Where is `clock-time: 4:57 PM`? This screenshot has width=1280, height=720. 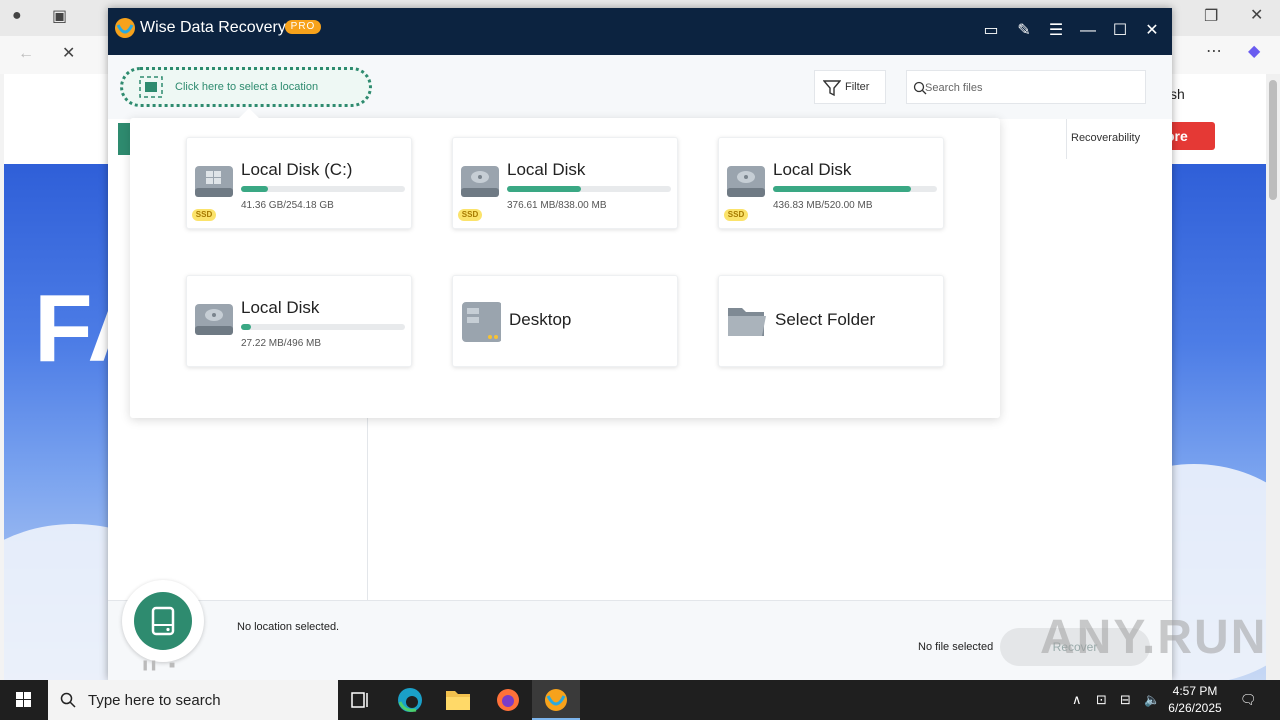
clock-time: 4:57 PM is located at coordinates (1195, 691).